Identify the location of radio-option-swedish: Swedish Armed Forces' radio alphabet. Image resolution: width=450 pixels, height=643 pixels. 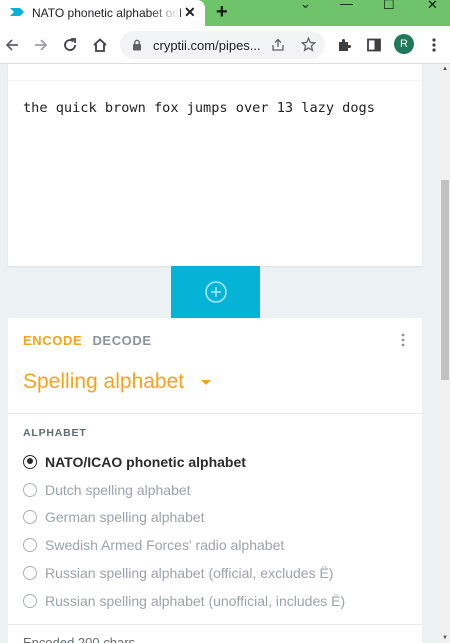
(184, 545).